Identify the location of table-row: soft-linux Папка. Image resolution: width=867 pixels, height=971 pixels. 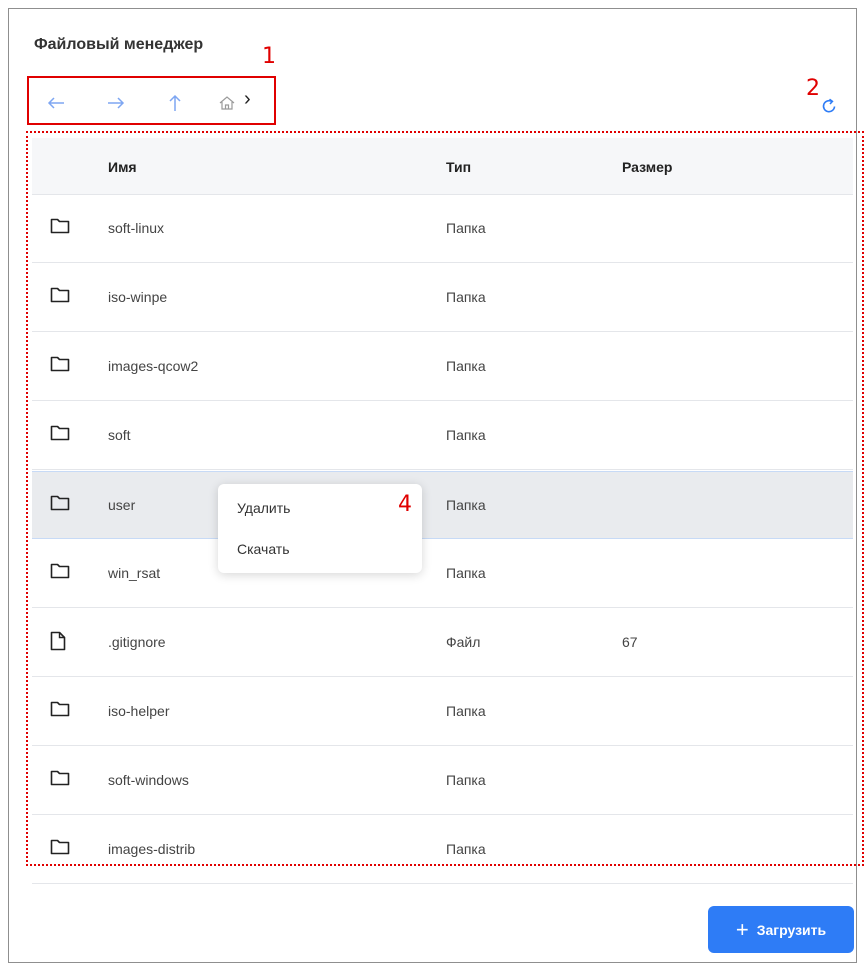
(442, 229).